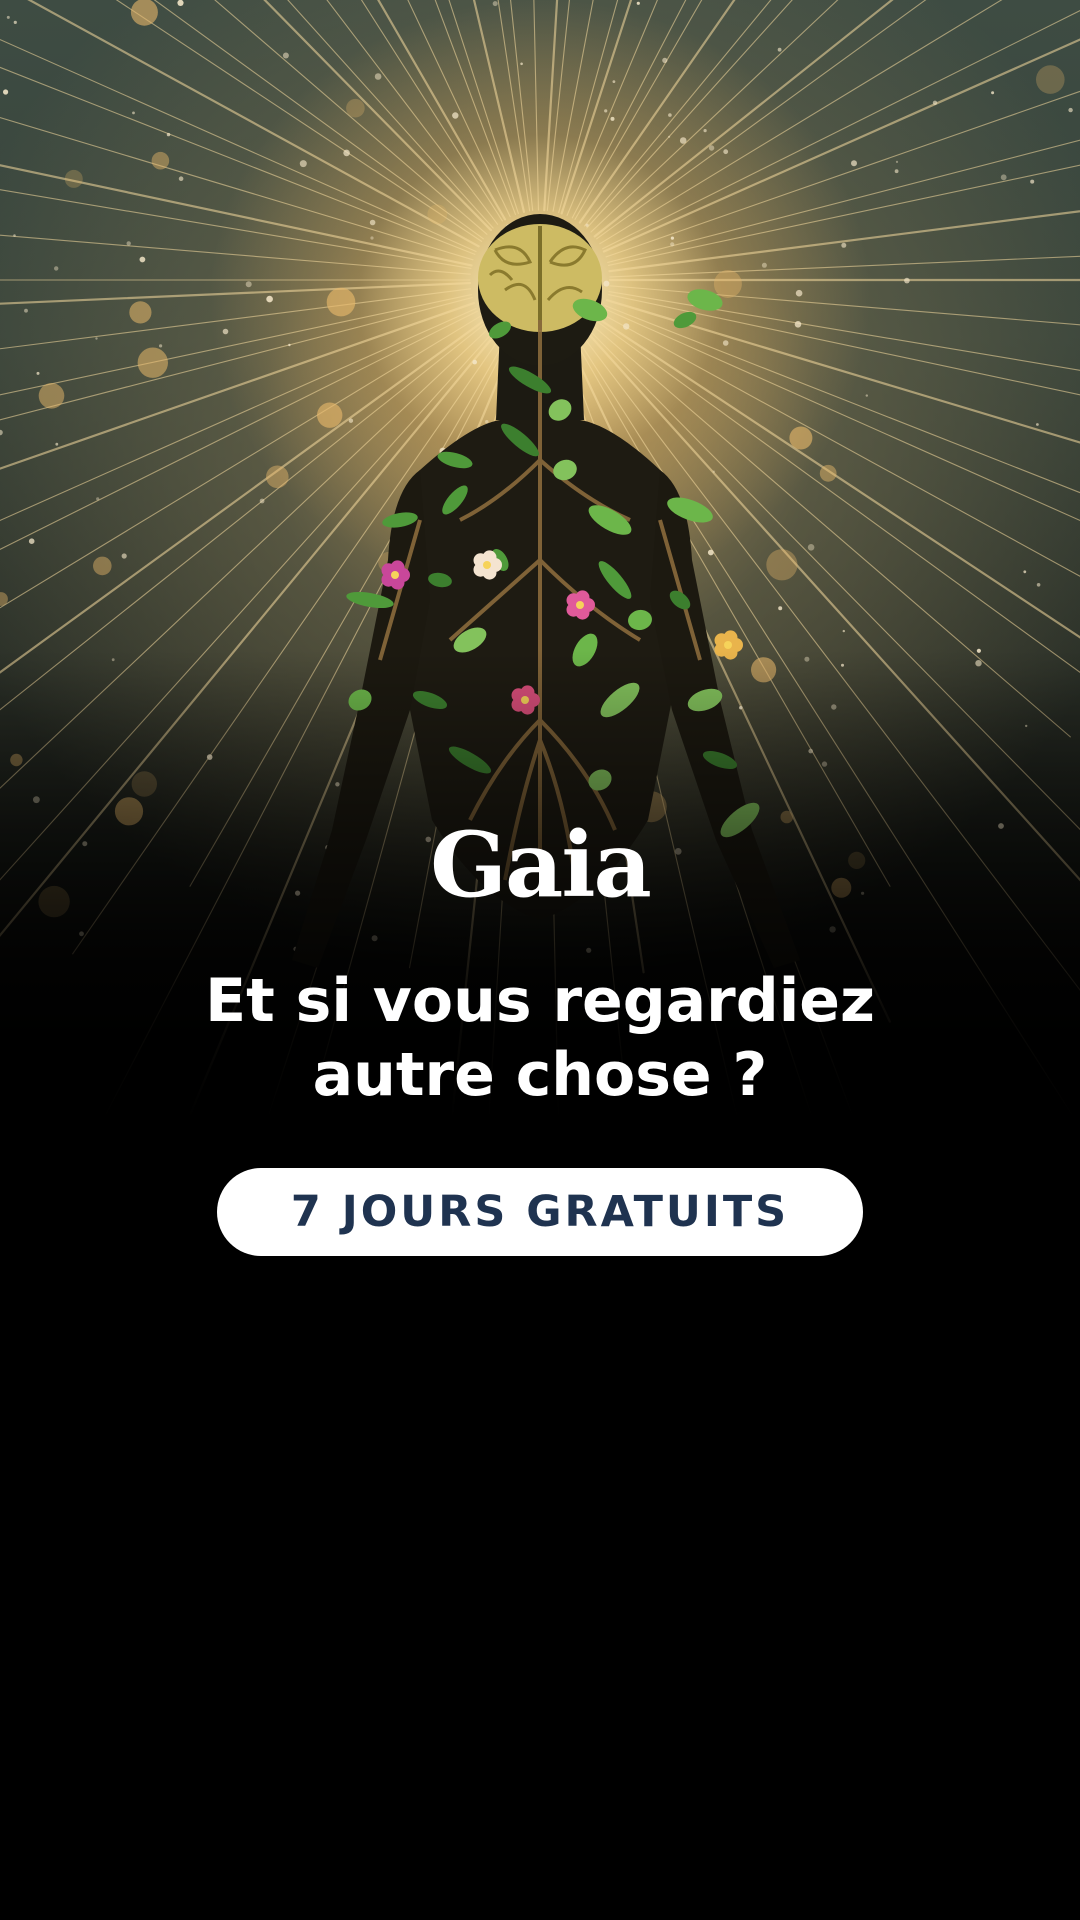 The image size is (1080, 1920). Describe the element at coordinates (540, 1001) in the screenshot. I see `headline-line-1: Et si vous regardiez` at that location.